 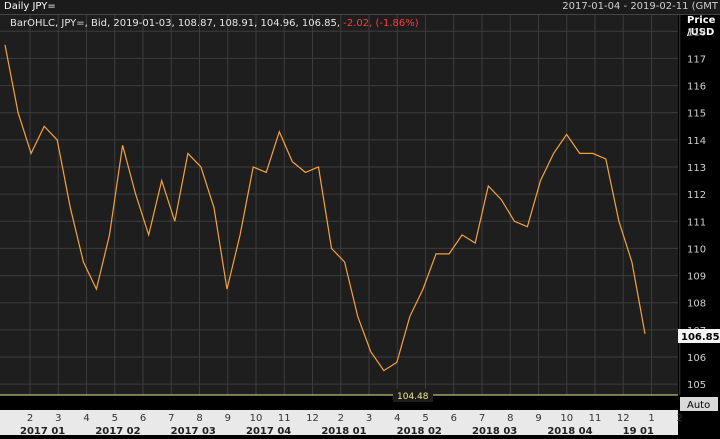 What do you see at coordinates (343, 430) in the screenshot?
I see `x-period-label: 2018 01` at bounding box center [343, 430].